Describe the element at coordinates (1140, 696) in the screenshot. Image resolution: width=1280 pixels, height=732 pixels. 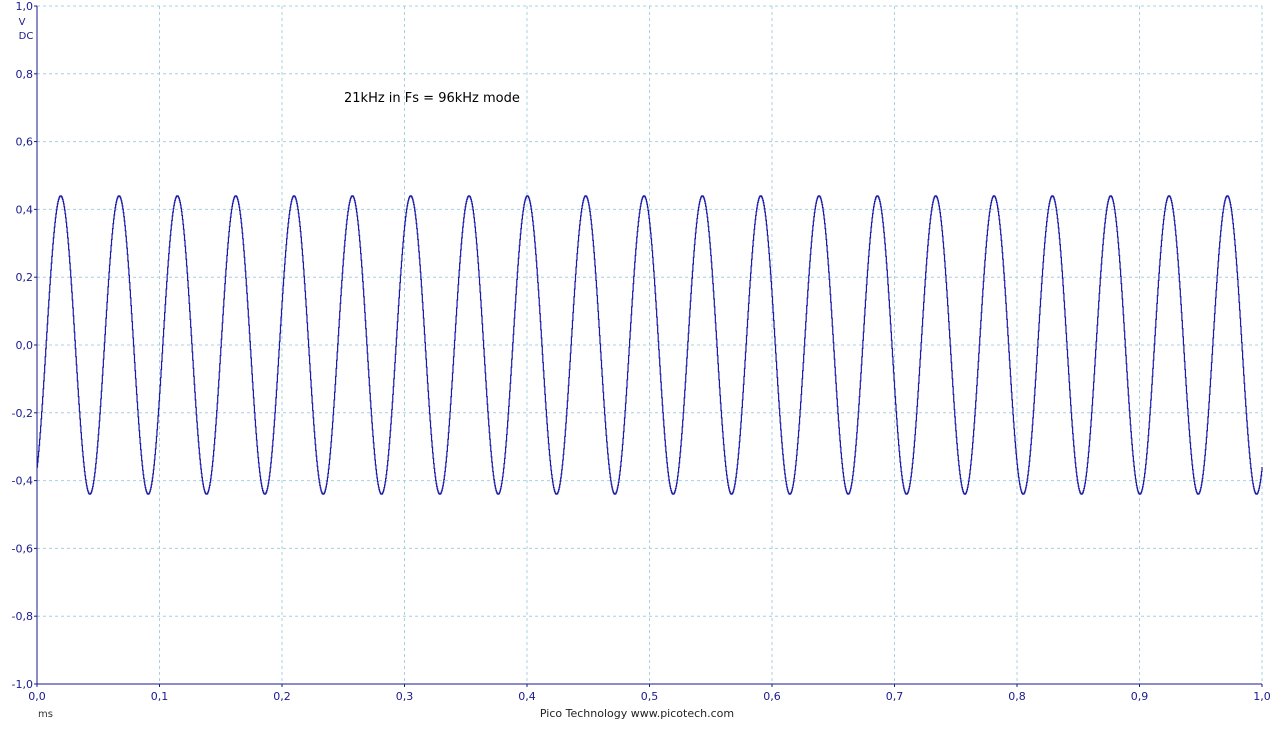
I see `x-tick-label: 0,9` at that location.